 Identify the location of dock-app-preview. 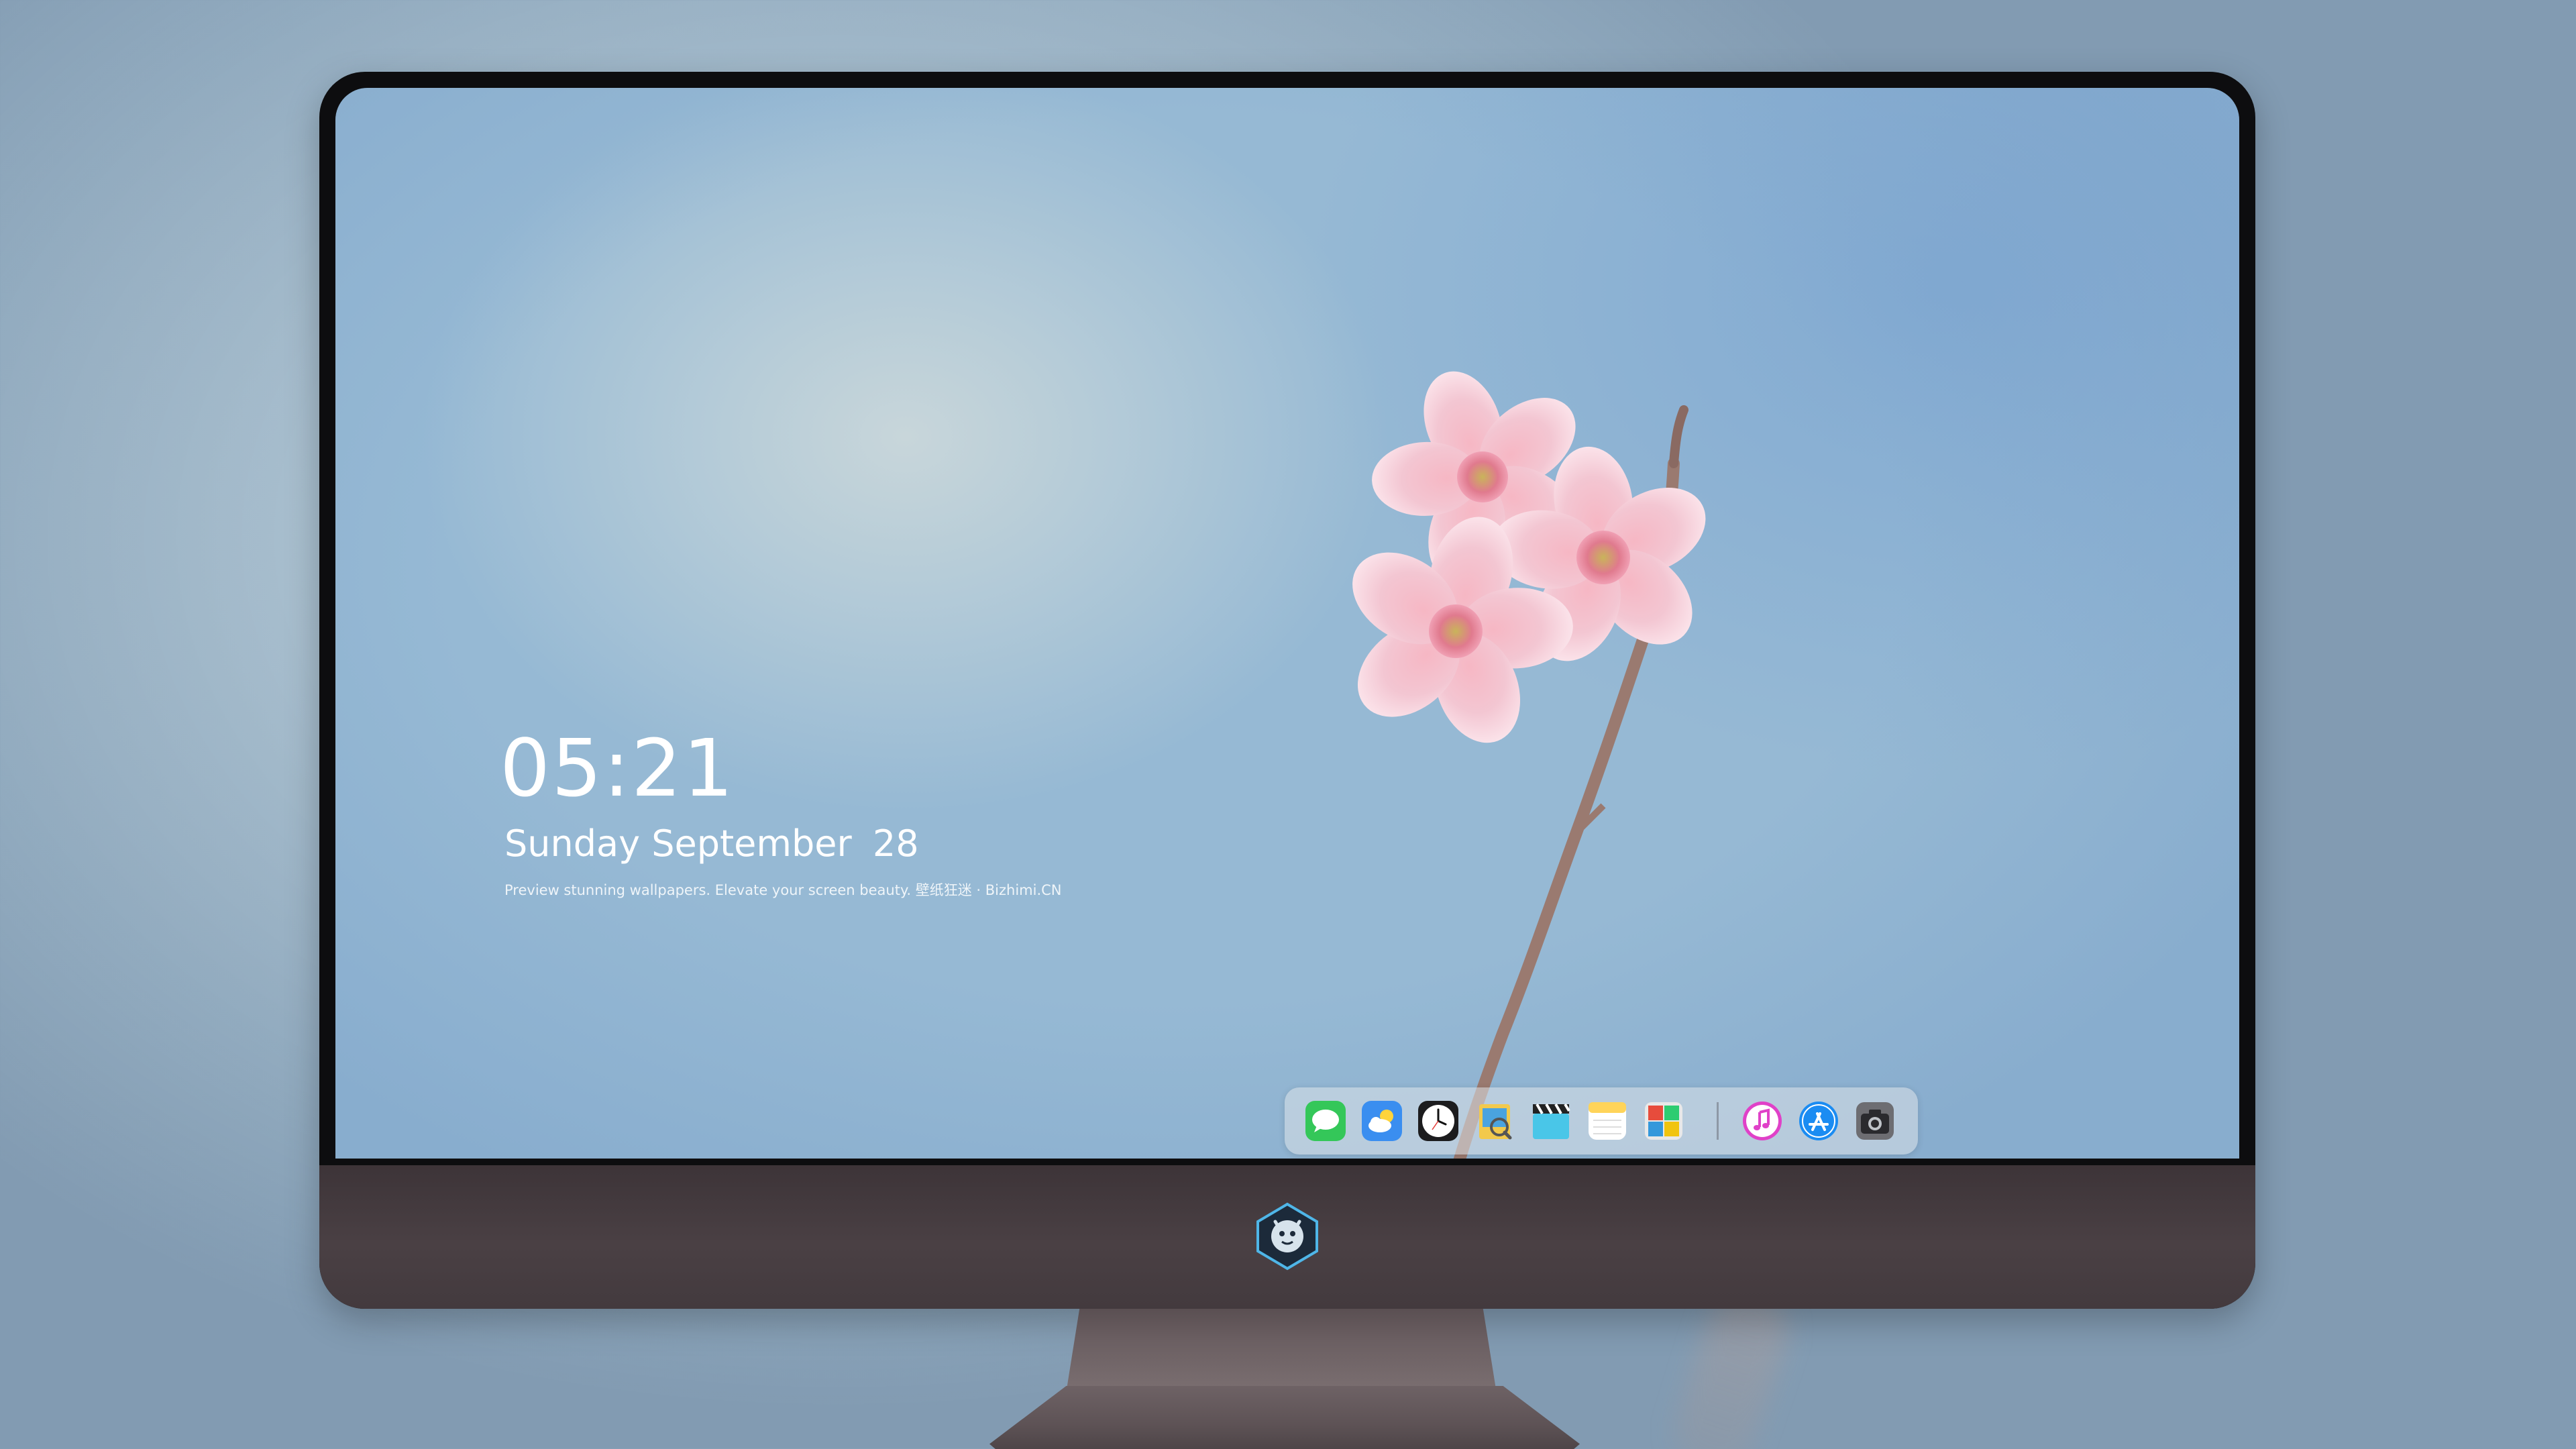
(1494, 1121).